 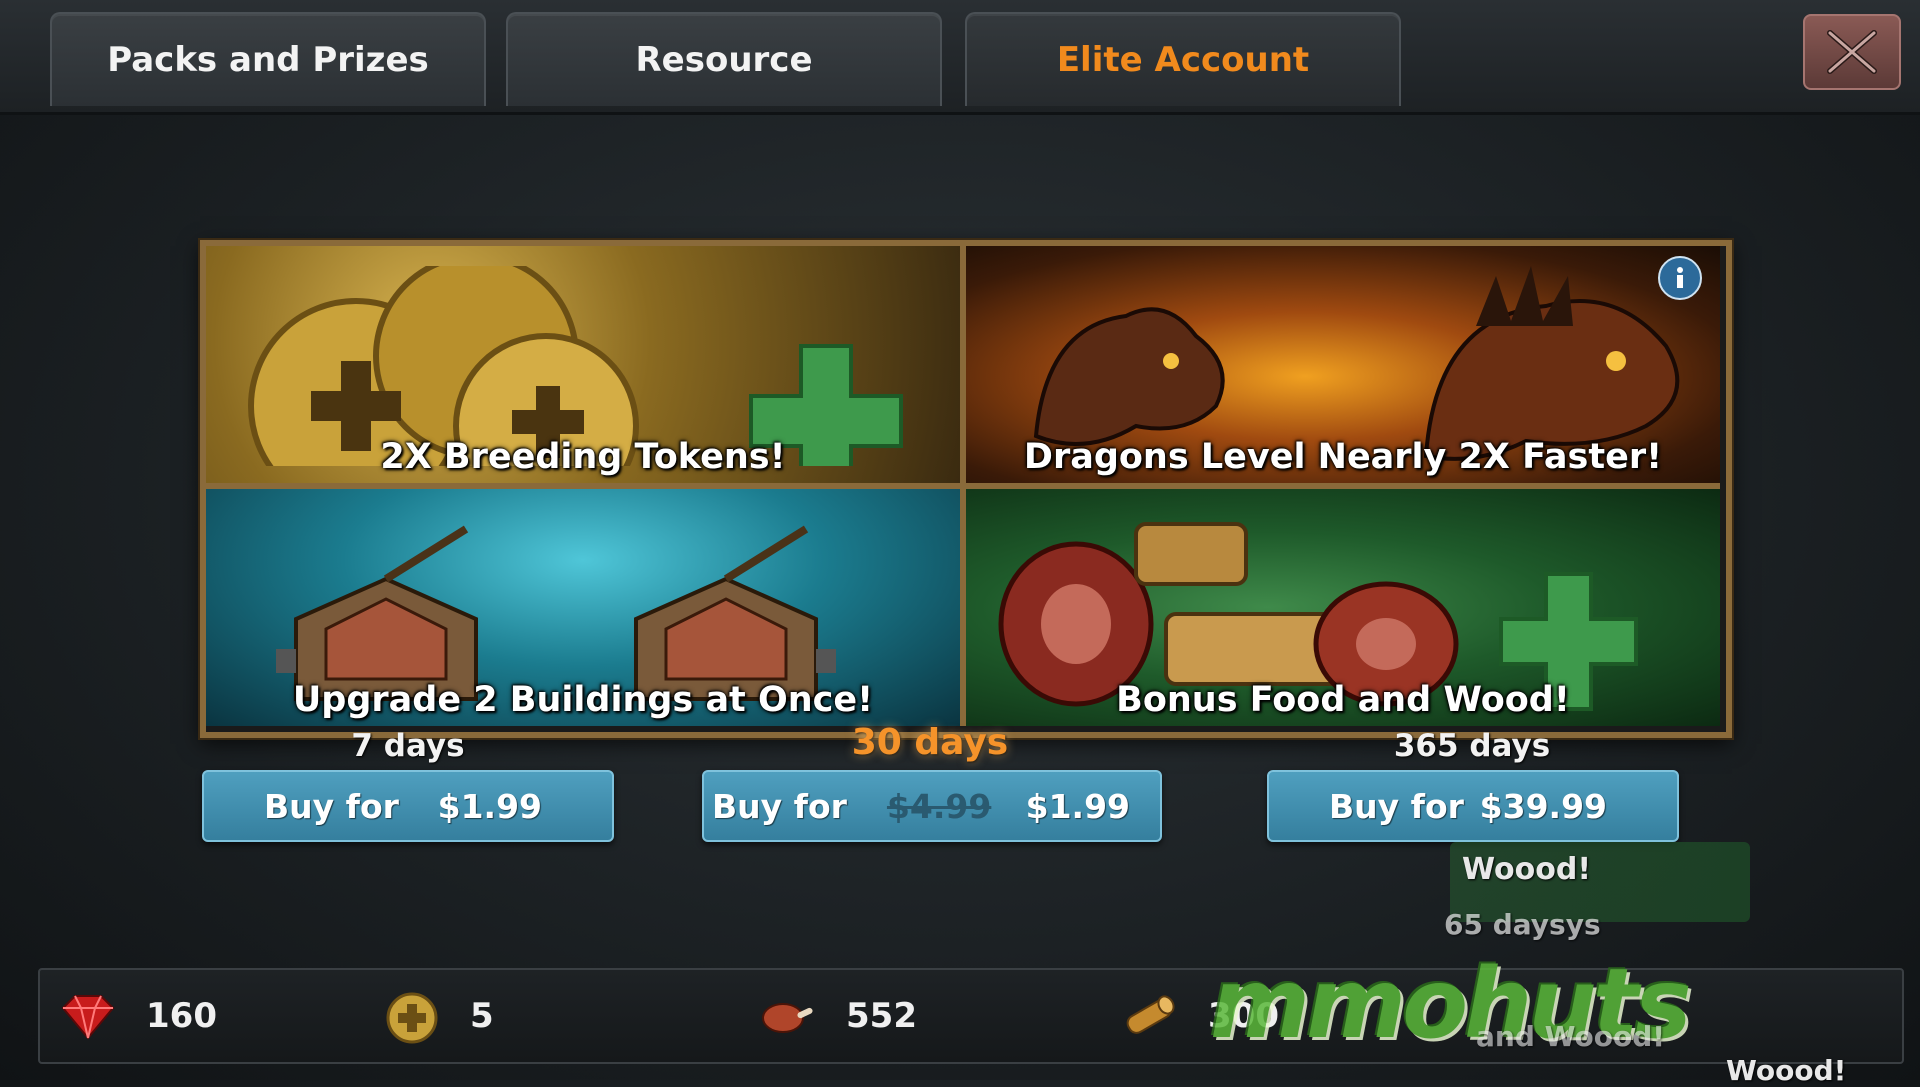 What do you see at coordinates (930, 742) in the screenshot?
I see `offer-duration-30-days: 30 days` at bounding box center [930, 742].